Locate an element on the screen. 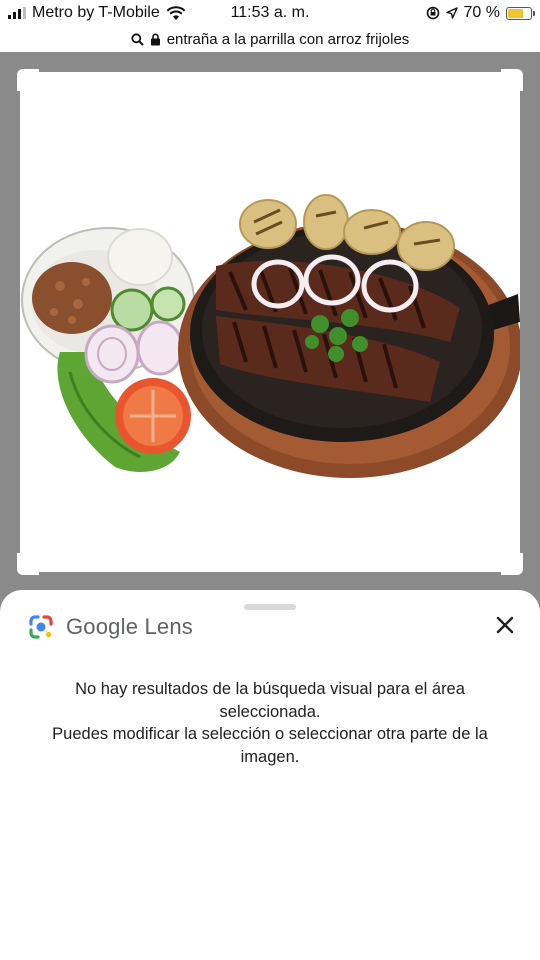 The height and width of the screenshot is (960, 540). battery-percent: 70 % is located at coordinates (481, 12).